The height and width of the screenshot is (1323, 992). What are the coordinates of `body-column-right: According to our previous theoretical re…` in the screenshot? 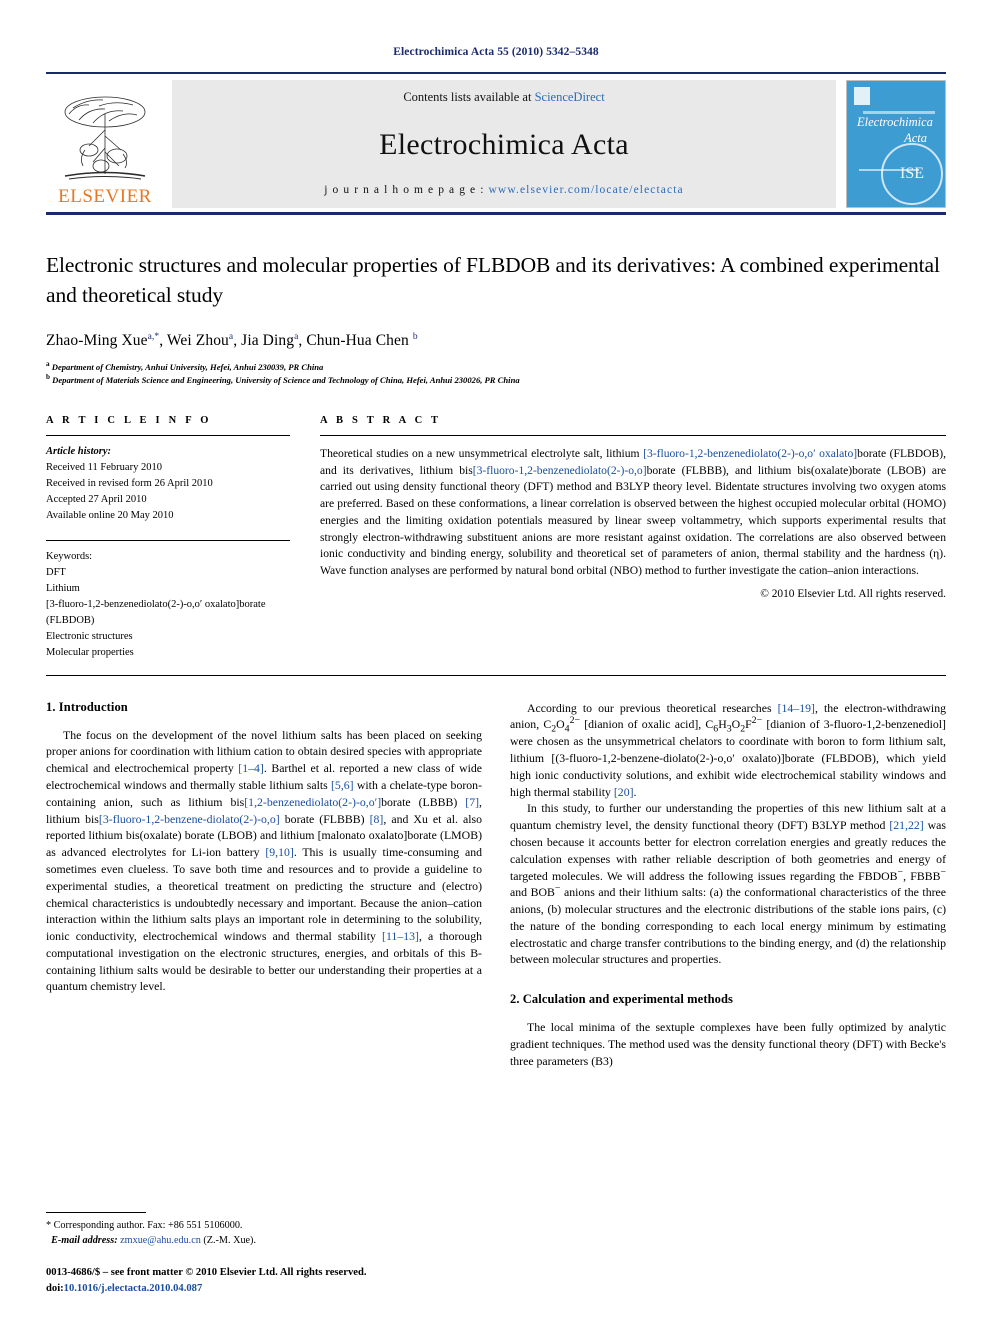 It's located at (728, 885).